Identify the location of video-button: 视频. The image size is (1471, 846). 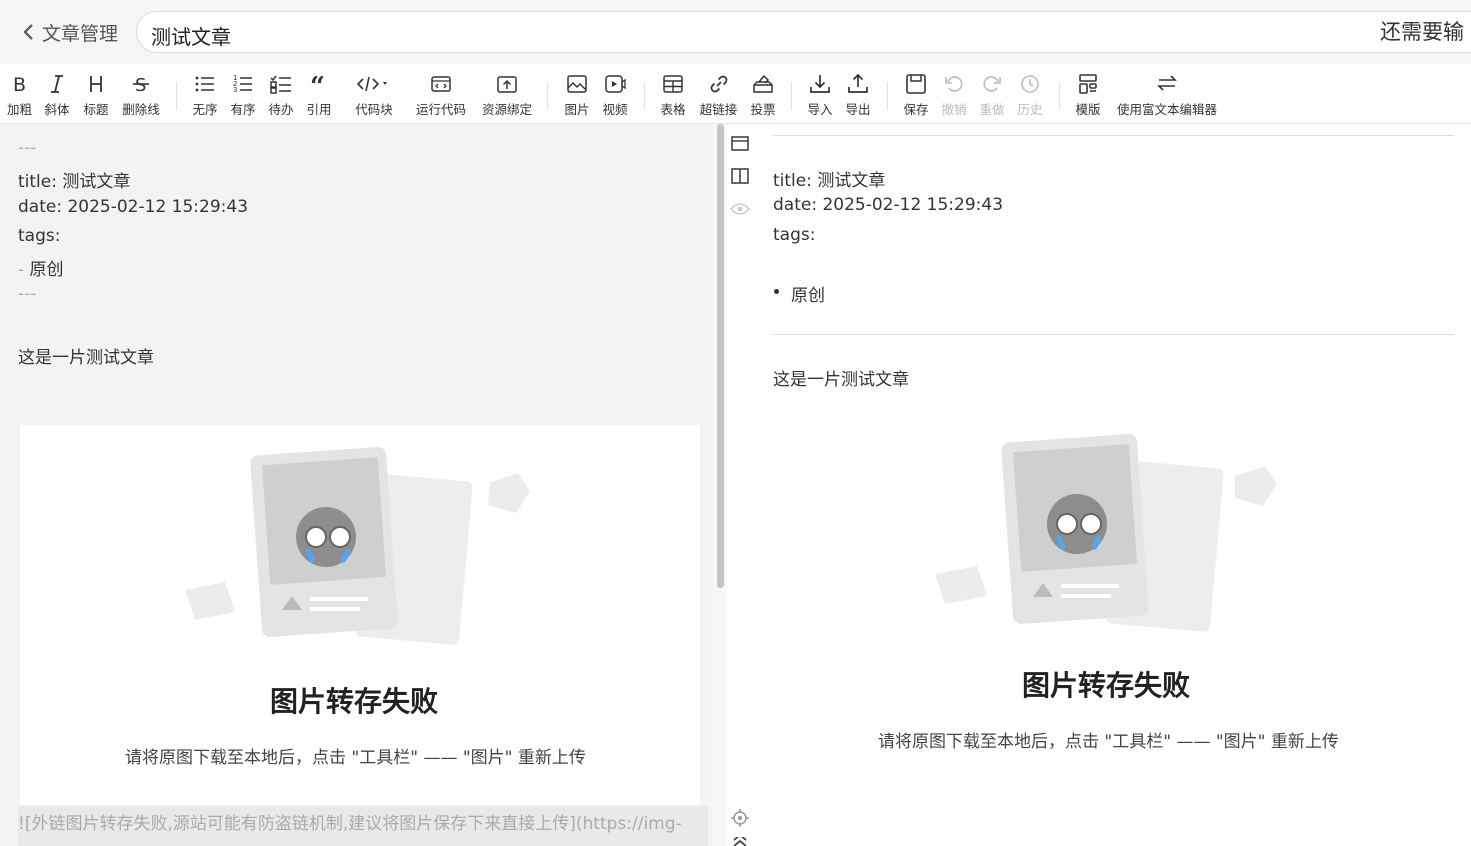
(615, 94).